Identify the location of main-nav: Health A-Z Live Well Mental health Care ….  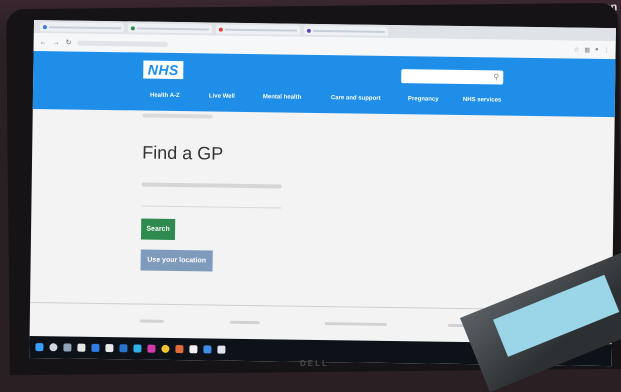
(324, 97).